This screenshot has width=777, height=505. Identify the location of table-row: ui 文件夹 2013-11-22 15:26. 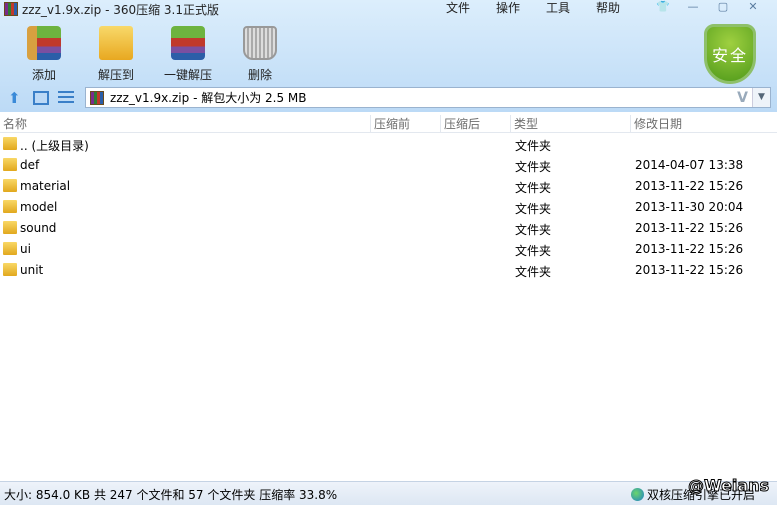
(388, 249).